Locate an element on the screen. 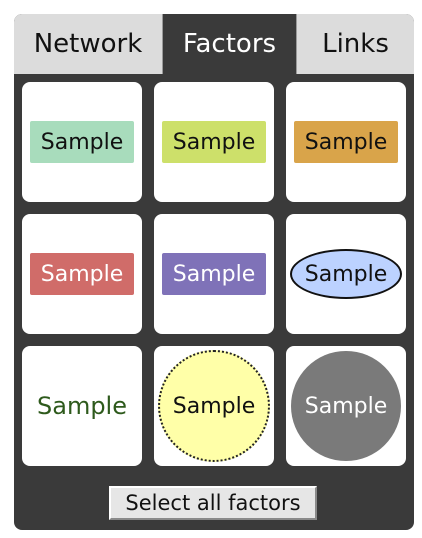 The image size is (422, 538). factor-style-card-6: Sample is located at coordinates (346, 274).